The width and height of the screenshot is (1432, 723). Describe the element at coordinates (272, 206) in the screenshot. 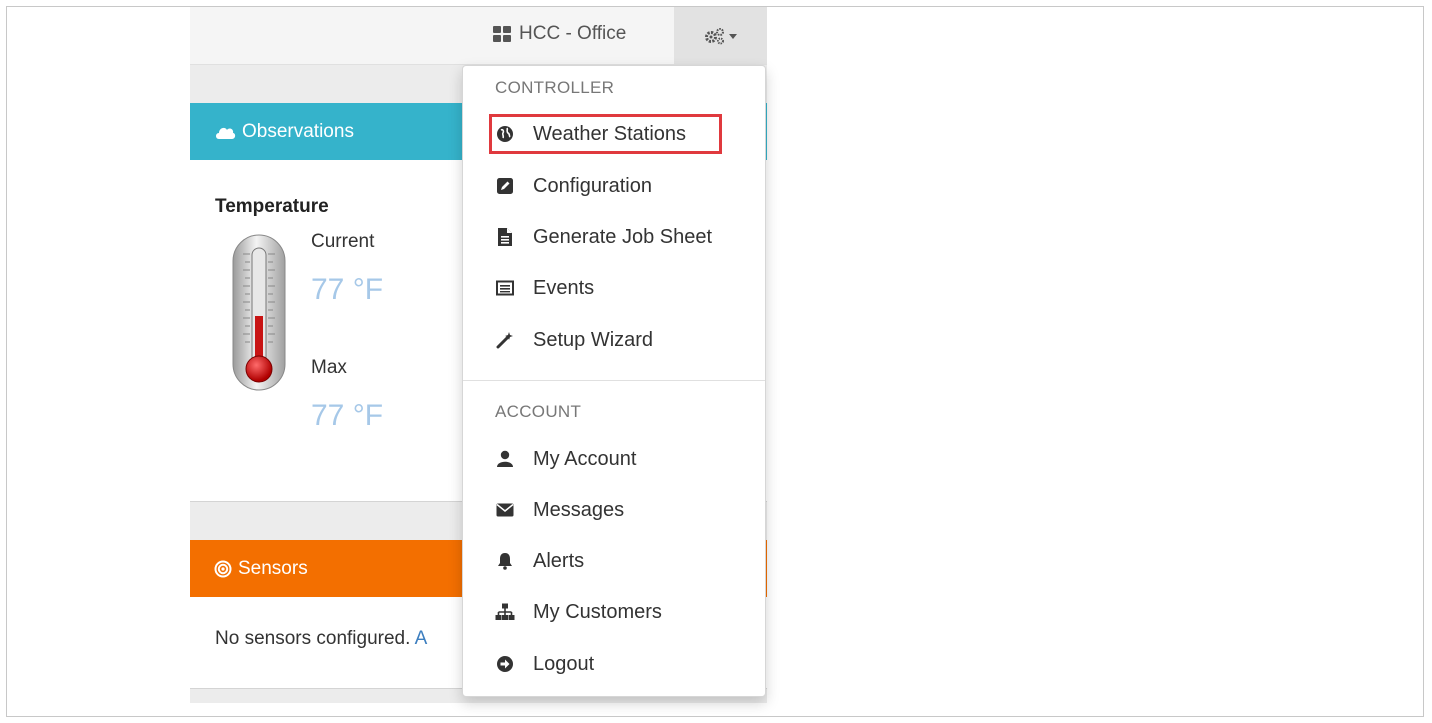

I see `temperature-heading: Temperature` at that location.